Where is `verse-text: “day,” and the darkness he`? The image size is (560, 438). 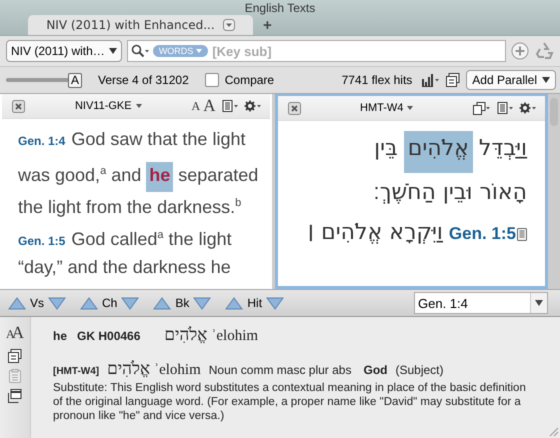
verse-text: “day,” and the darkness he is located at coordinates (124, 267).